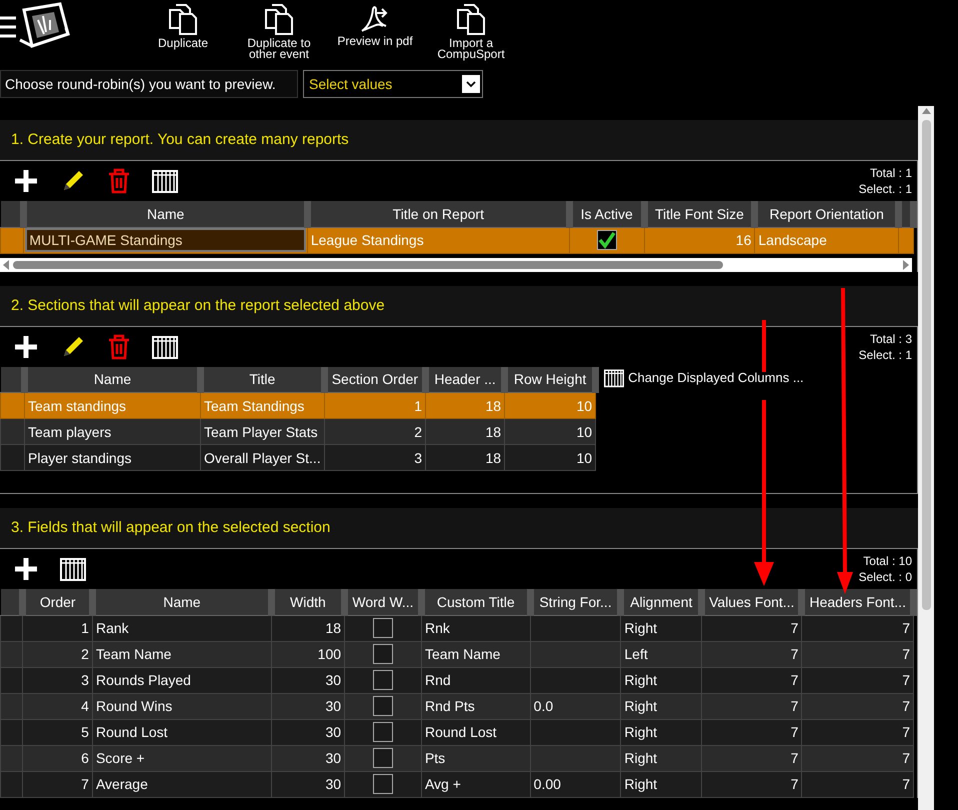  I want to click on table-cell: 4, so click(57, 706).